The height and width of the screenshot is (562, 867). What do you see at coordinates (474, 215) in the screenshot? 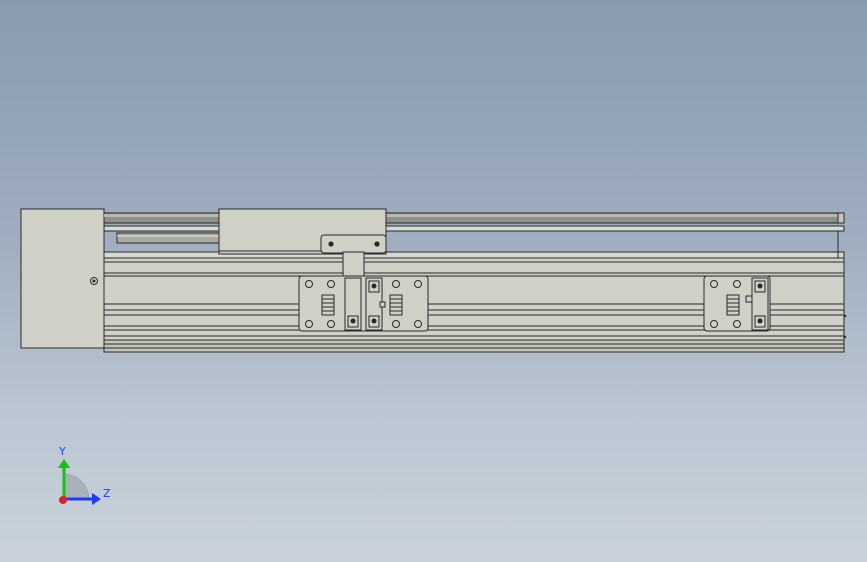
I see `top-rail-highlight` at bounding box center [474, 215].